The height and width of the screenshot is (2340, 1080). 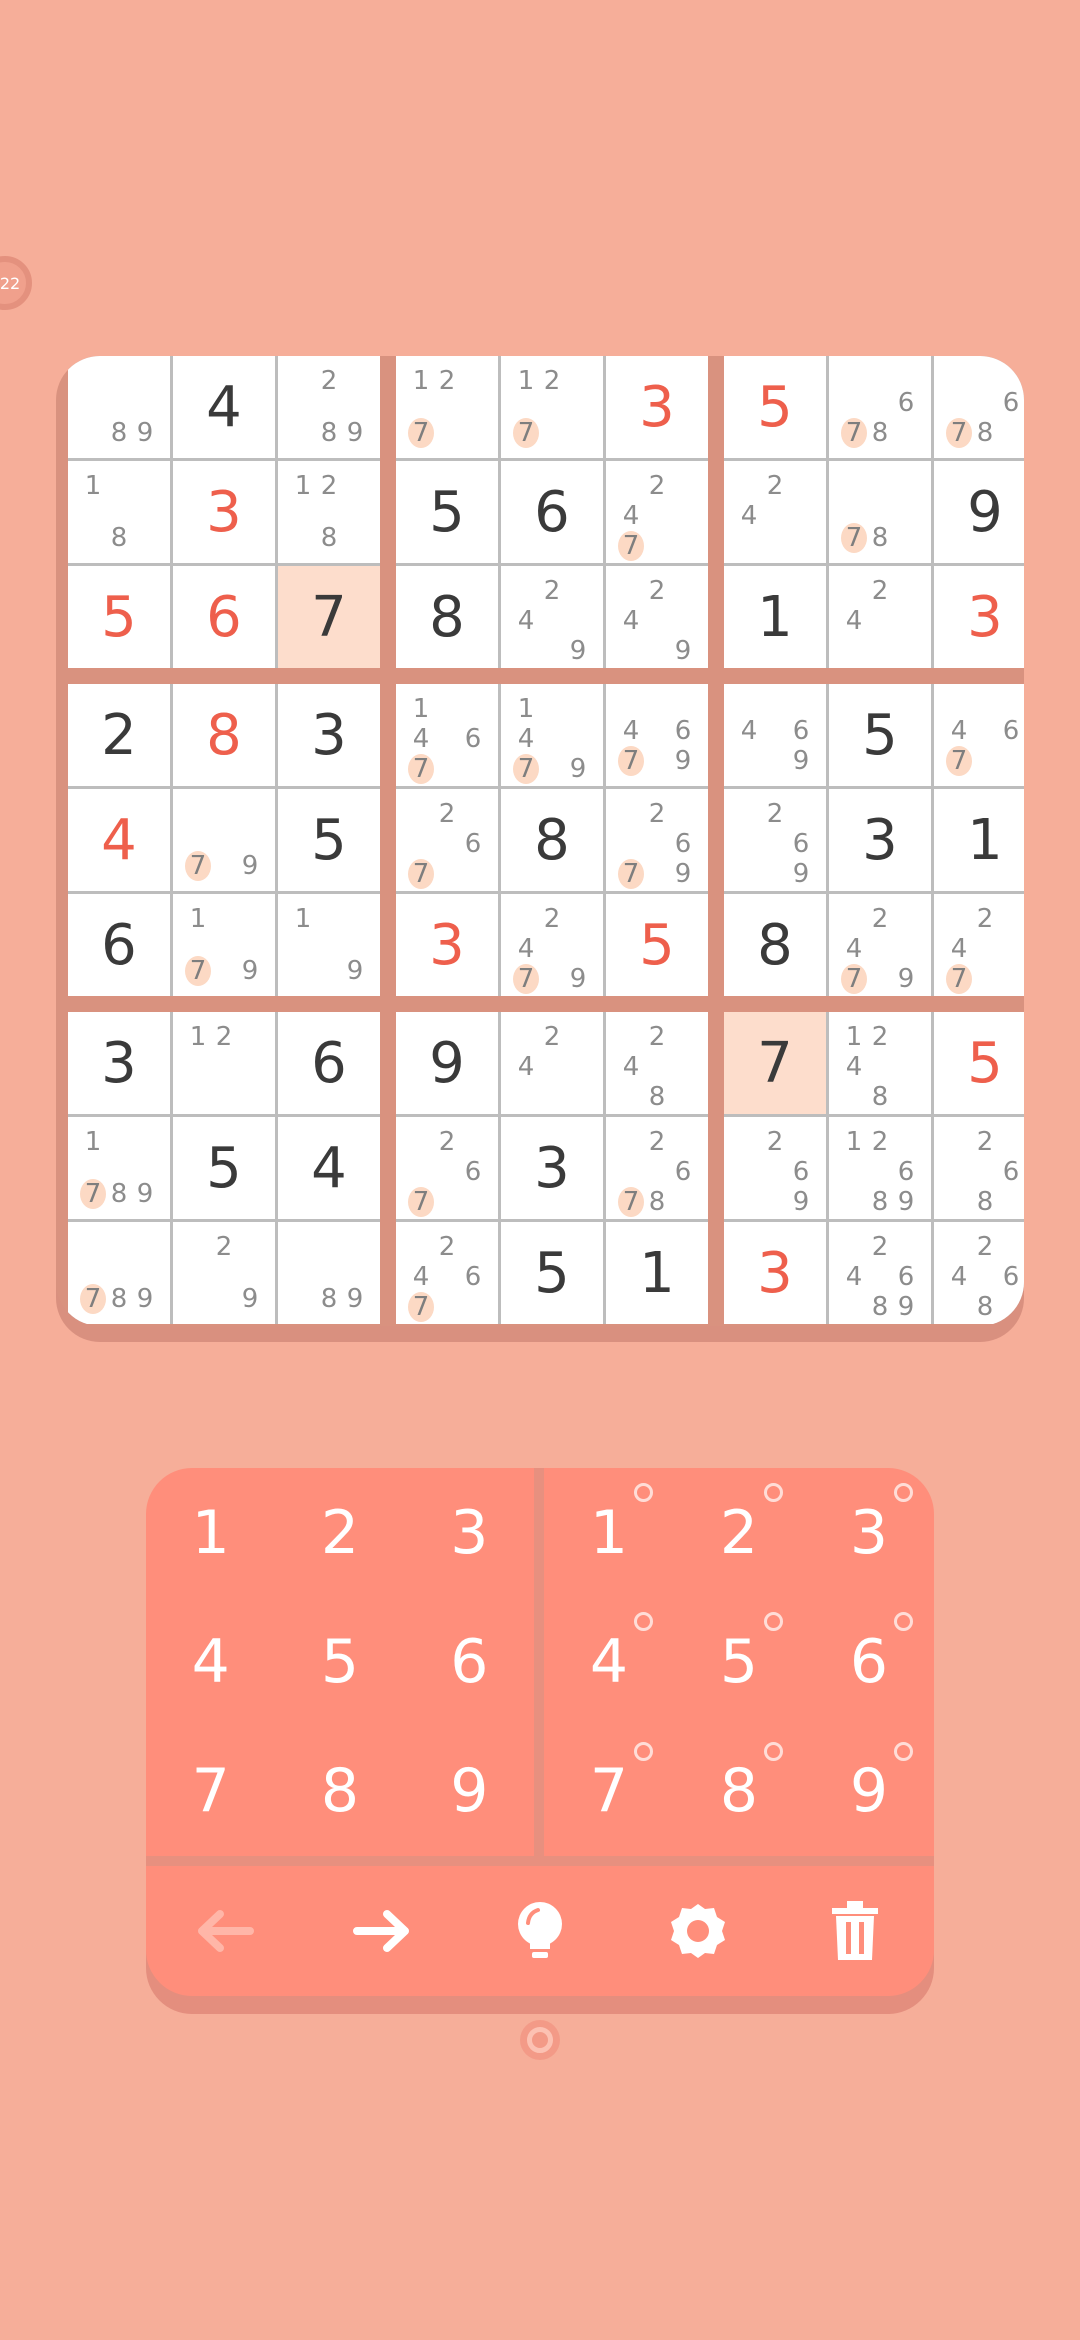 I want to click on note-digit-8-button: 8, so click(x=739, y=1791).